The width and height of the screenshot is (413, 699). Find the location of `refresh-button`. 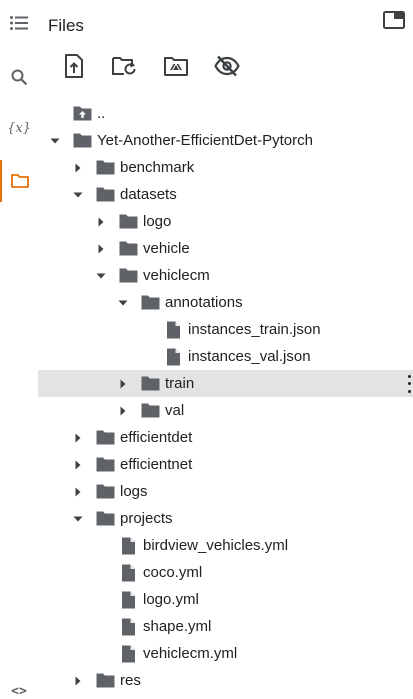

refresh-button is located at coordinates (125, 66).